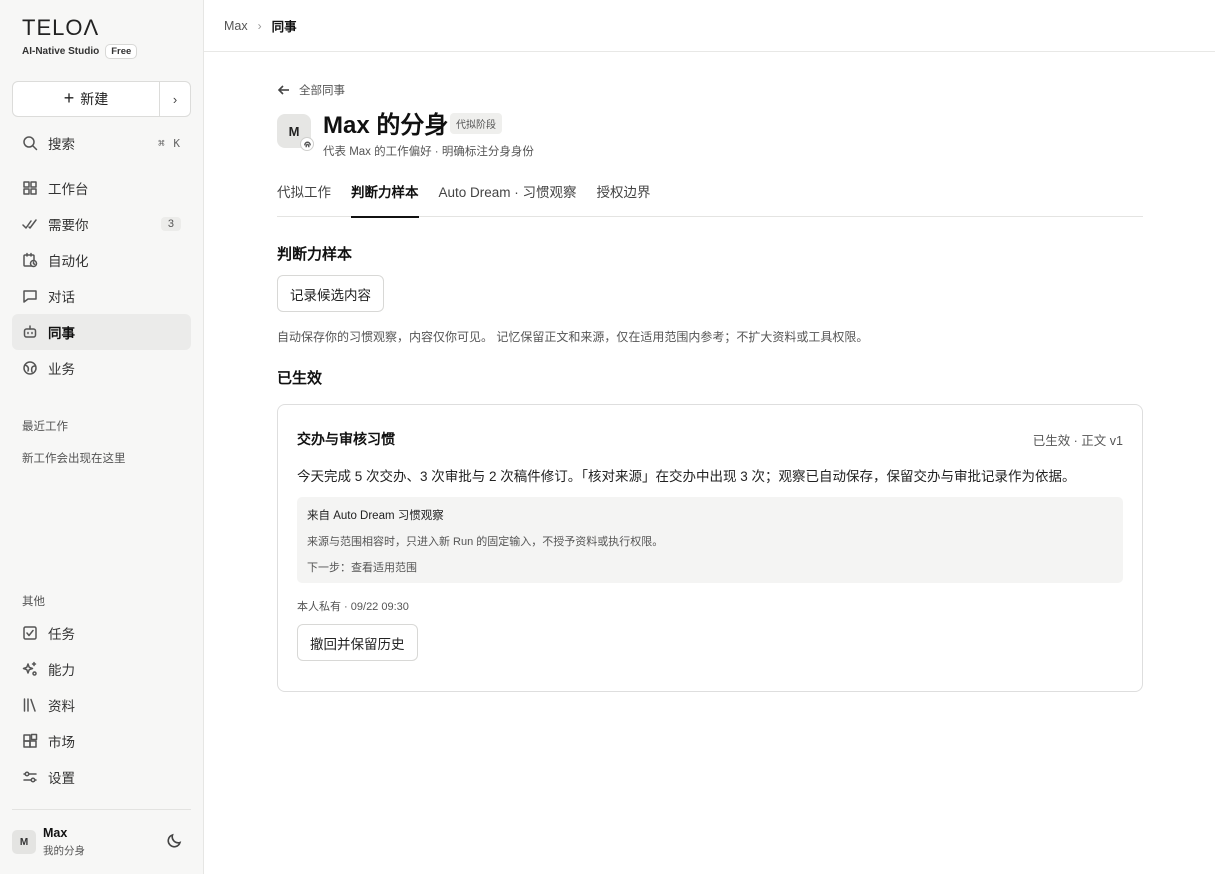 Image resolution: width=1215 pixels, height=874 pixels. What do you see at coordinates (357, 642) in the screenshot?
I see `revoke-button: 撤回并保留历史` at bounding box center [357, 642].